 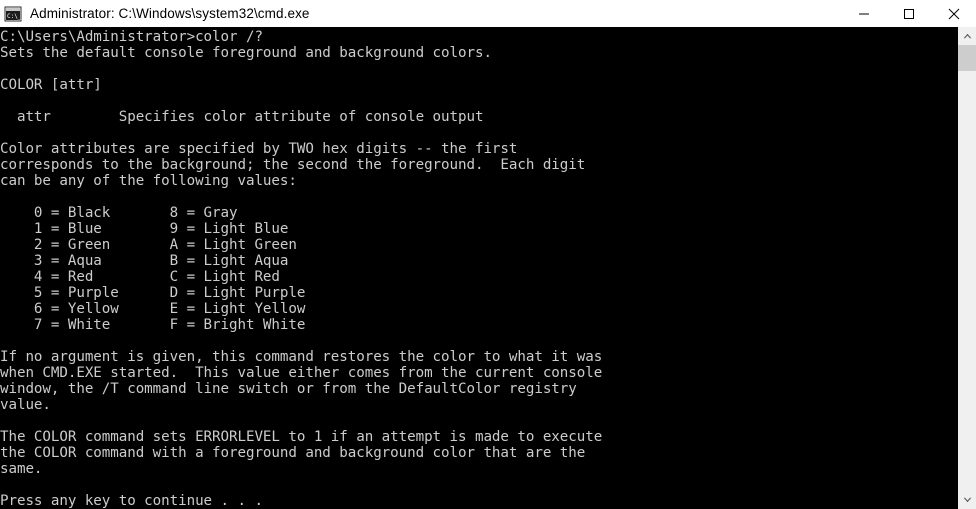 What do you see at coordinates (967, 268) in the screenshot?
I see `vertical-scrollbar` at bounding box center [967, 268].